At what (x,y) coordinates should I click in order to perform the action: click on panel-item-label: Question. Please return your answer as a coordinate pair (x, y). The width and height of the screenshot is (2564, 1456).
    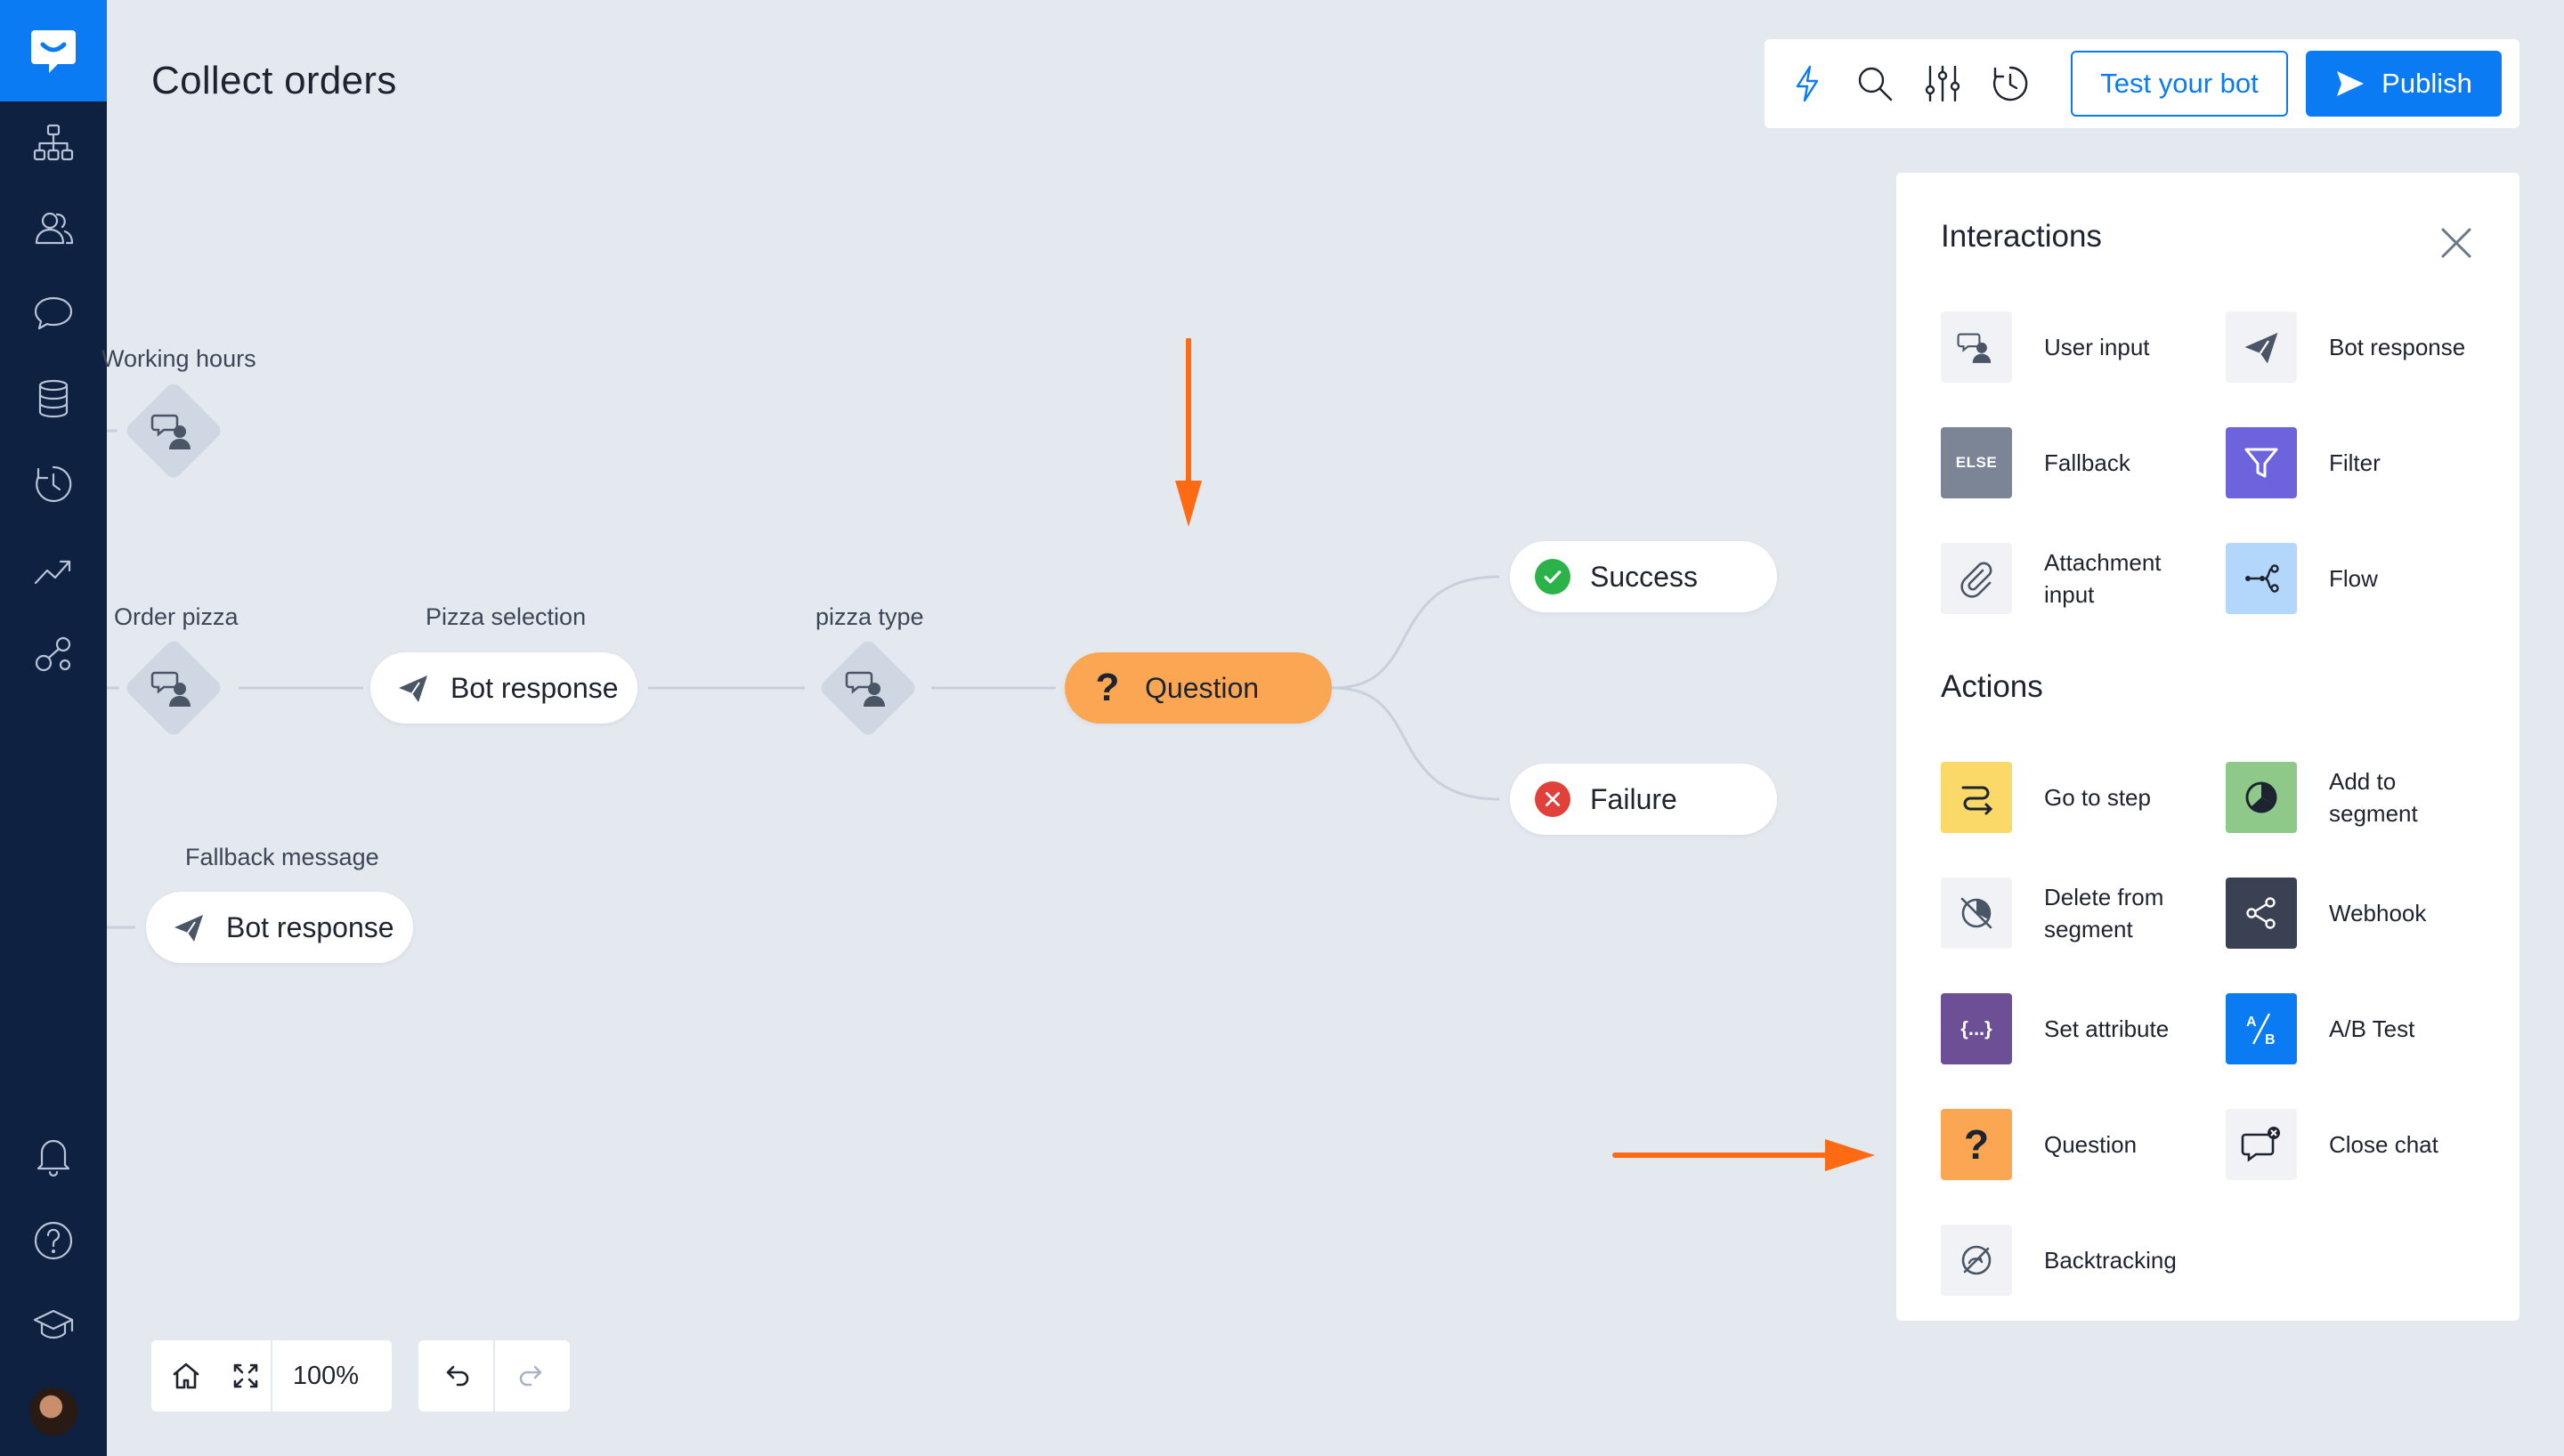
    Looking at the image, I should click on (2091, 1144).